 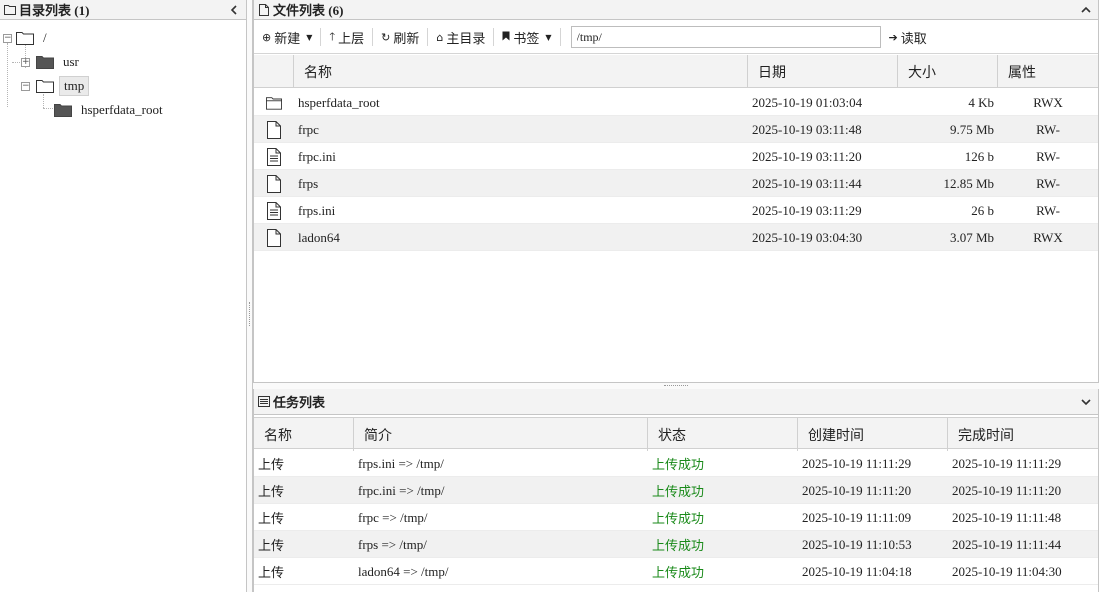 What do you see at coordinates (392, 544) in the screenshot?
I see `task-desc: frps => /tmp/` at bounding box center [392, 544].